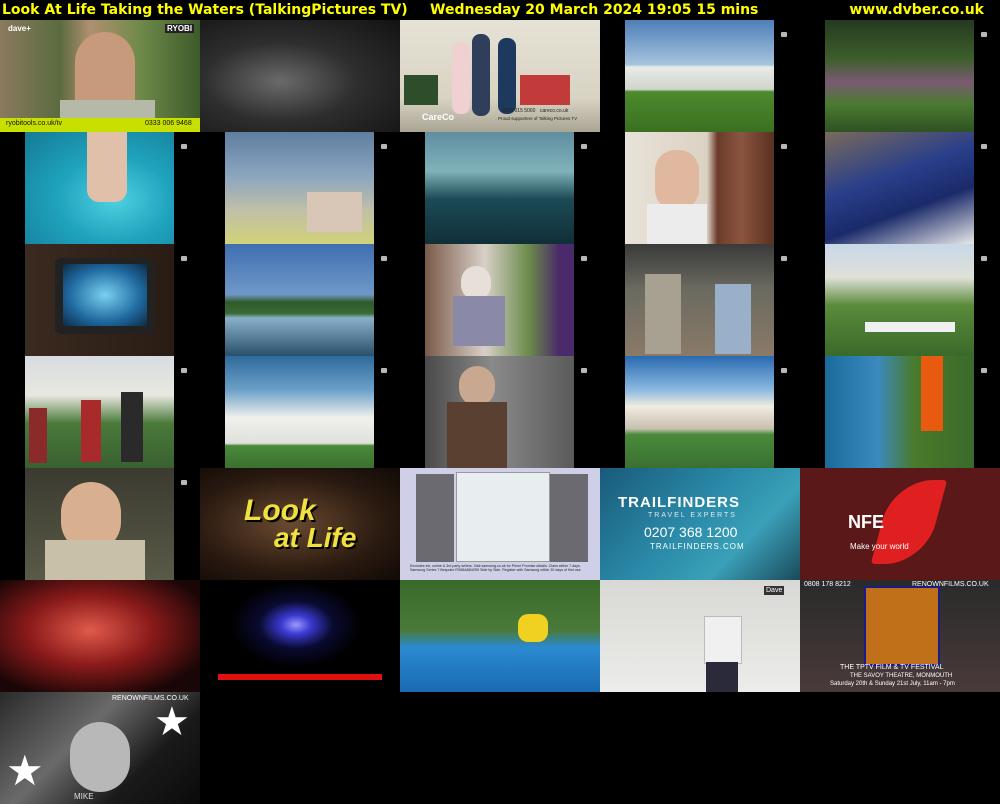  I want to click on careco-sponsor: Proud supporters of Talking Pictures TV, so click(538, 118).